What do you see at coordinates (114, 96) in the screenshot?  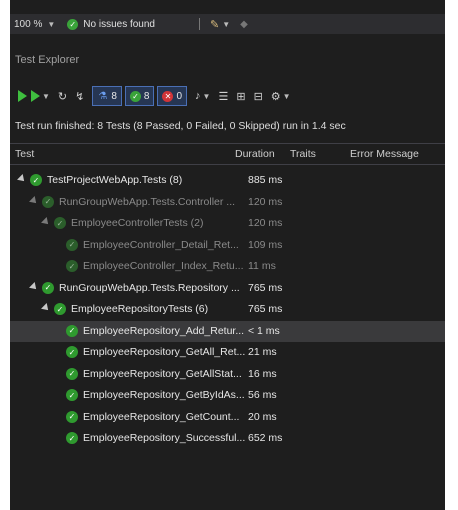 I see `total-count: 8` at bounding box center [114, 96].